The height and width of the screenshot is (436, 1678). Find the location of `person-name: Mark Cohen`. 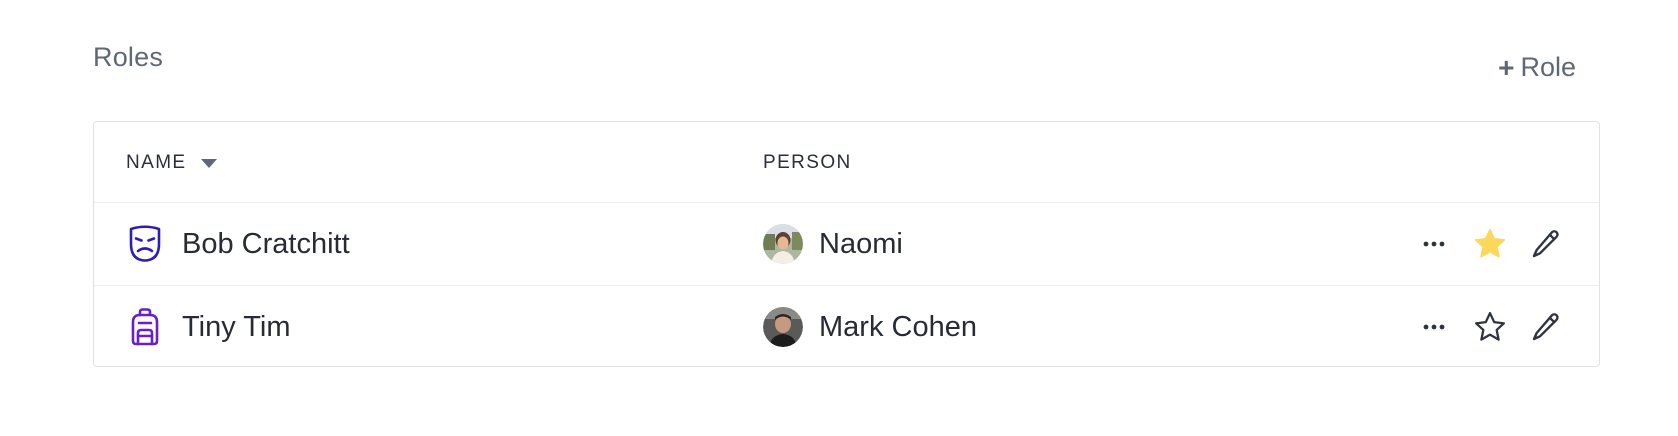

person-name: Mark Cohen is located at coordinates (898, 327).